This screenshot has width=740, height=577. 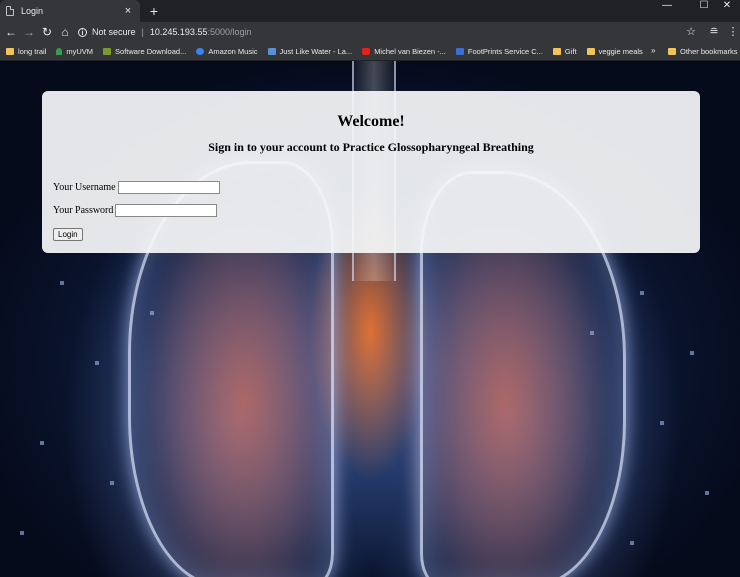 I want to click on username-row: Your Username, so click(x=136, y=187).